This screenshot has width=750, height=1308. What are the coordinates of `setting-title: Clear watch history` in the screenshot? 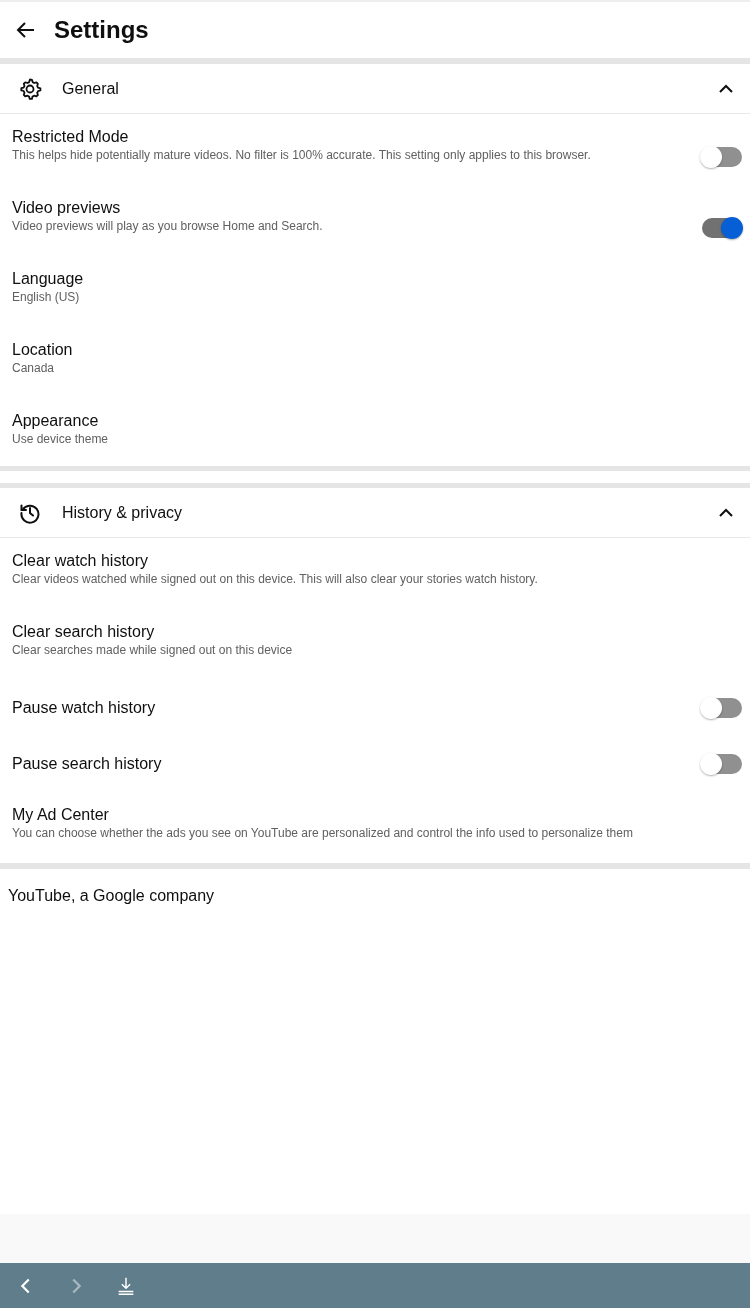 It's located at (81, 561).